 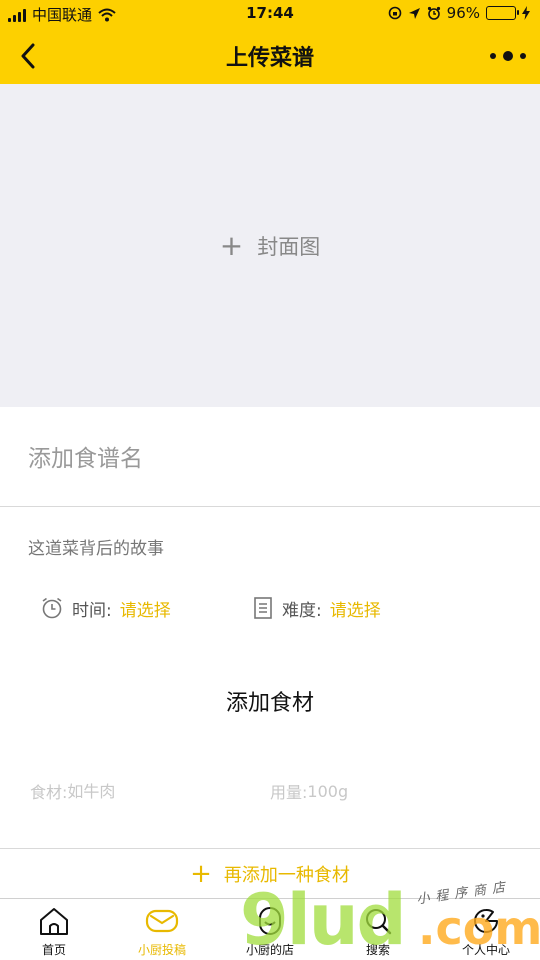 I want to click on nav-bar: 上传菜谱, so click(x=270, y=56).